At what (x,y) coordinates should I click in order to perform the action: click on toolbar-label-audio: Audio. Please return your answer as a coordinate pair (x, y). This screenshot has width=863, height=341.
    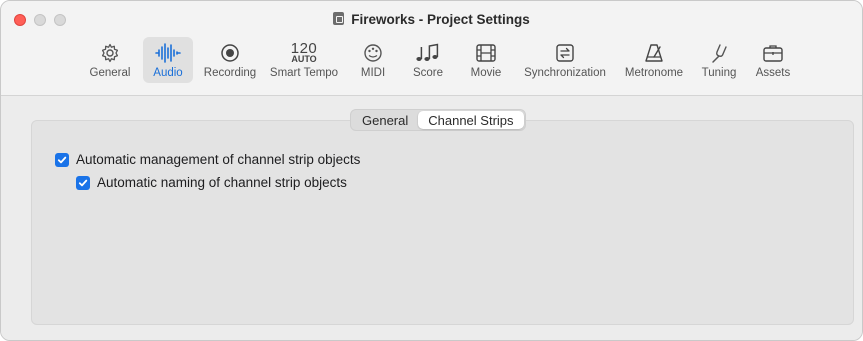
    Looking at the image, I should click on (168, 73).